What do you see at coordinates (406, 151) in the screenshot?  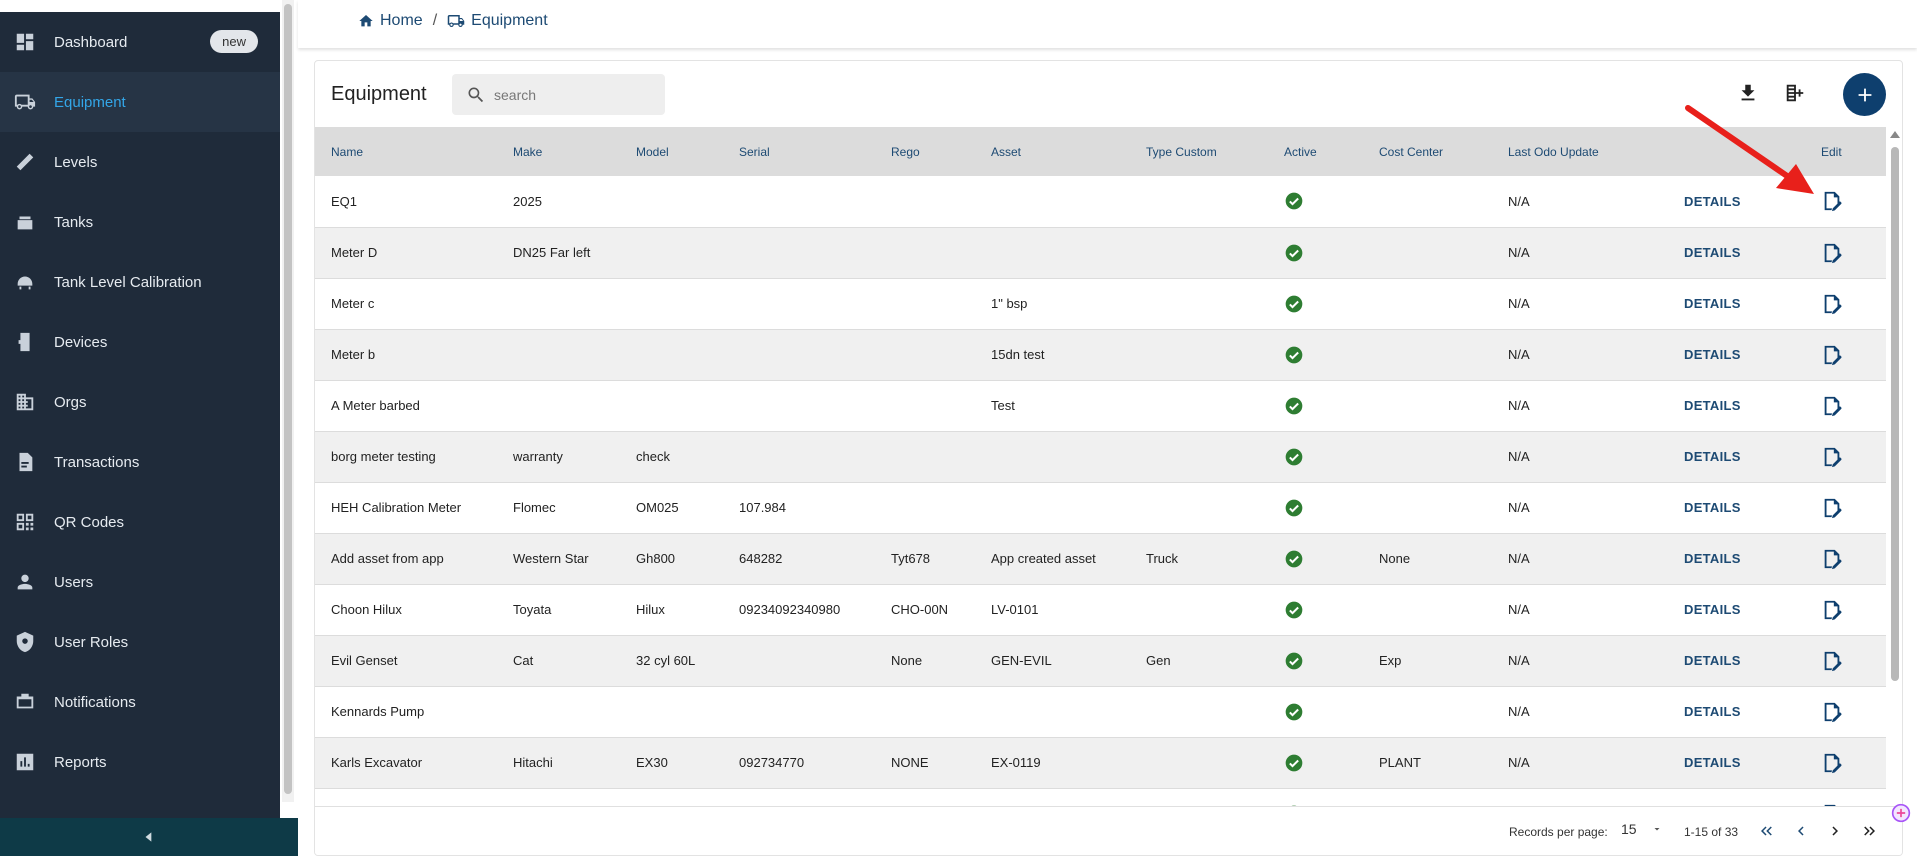 I see `column-header-name: Name` at bounding box center [406, 151].